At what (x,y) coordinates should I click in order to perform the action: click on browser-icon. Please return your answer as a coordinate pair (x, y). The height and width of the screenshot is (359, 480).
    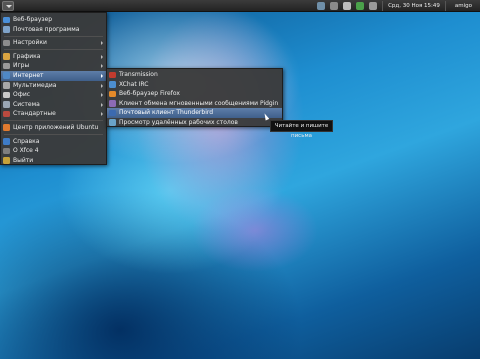
    Looking at the image, I should click on (6, 19).